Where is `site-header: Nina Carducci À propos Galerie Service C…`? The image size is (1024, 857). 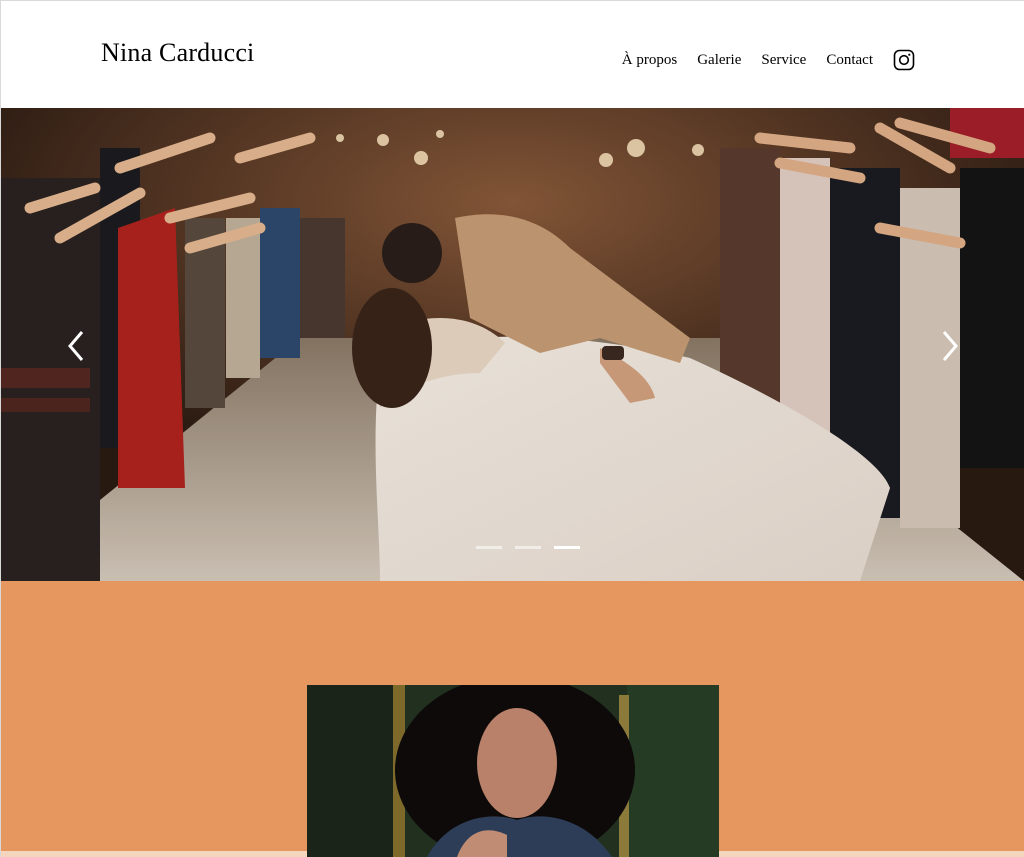
site-header: Nina Carducci À propos Galerie Service C… is located at coordinates (512, 54).